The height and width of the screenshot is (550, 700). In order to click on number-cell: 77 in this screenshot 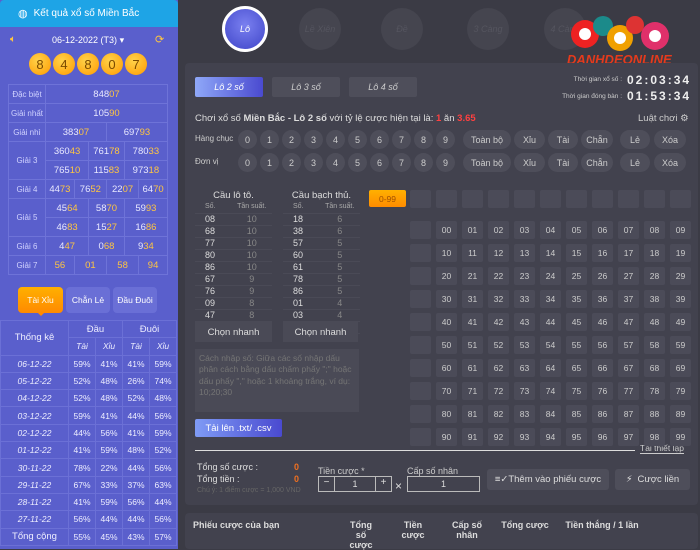, I will do `click(628, 391)`.